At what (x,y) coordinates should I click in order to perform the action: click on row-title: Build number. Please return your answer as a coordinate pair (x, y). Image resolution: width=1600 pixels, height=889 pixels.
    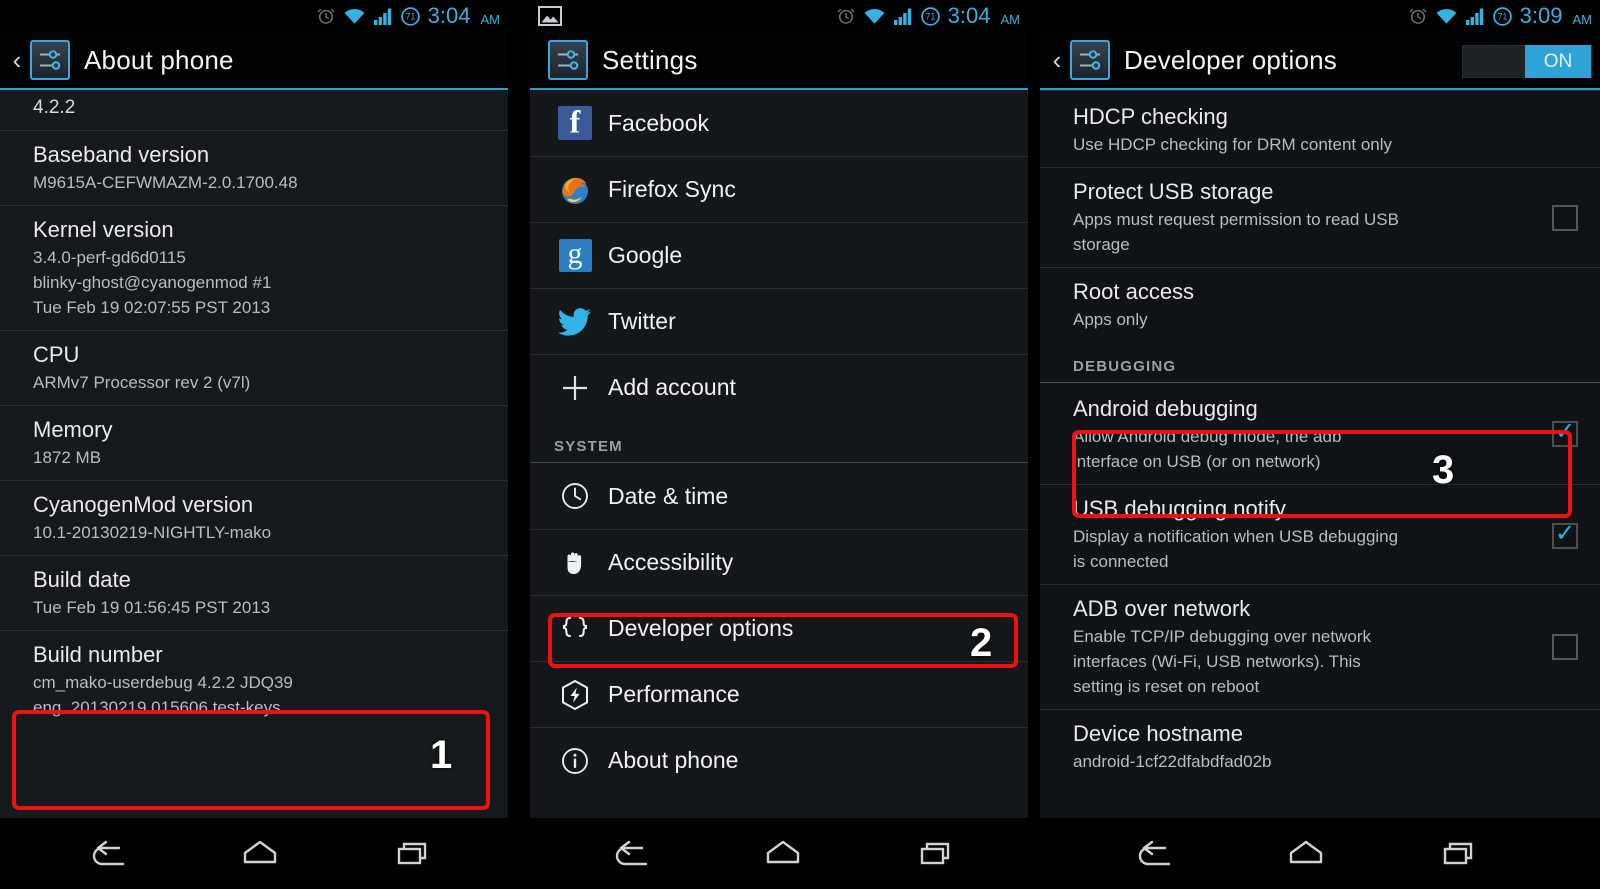
    Looking at the image, I should click on (98, 654).